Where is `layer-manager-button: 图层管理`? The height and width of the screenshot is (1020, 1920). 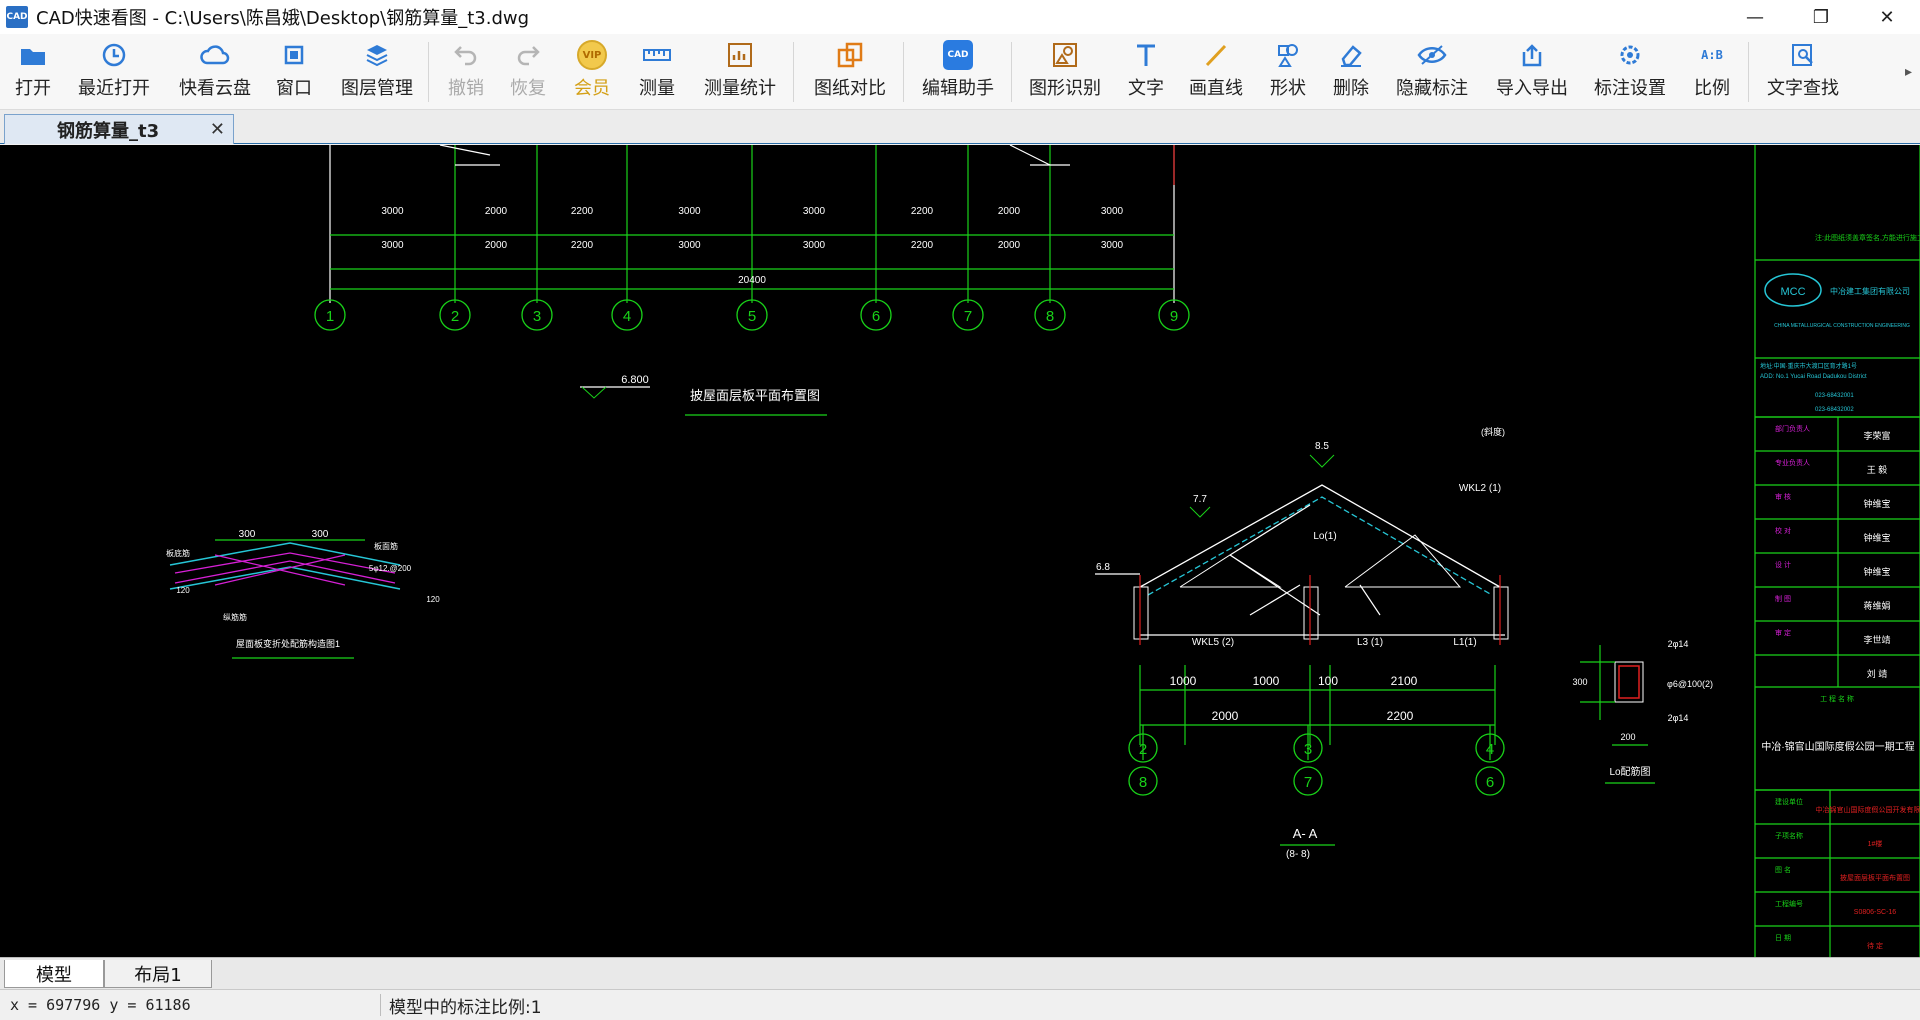 layer-manager-button: 图层管理 is located at coordinates (377, 72).